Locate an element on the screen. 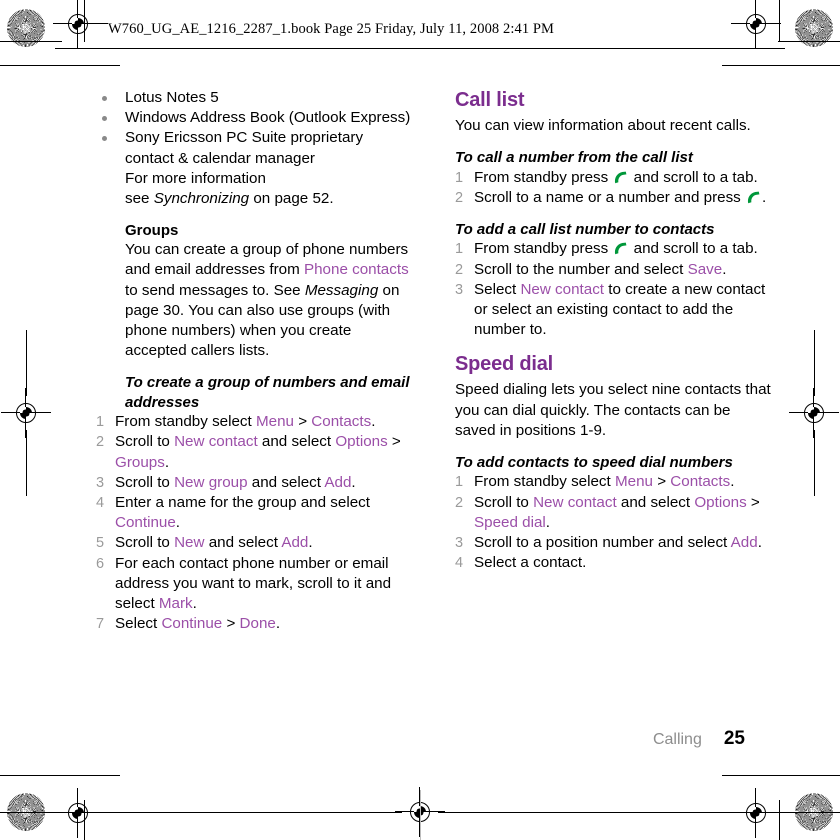  cross-reference-messaging: Messaging is located at coordinates (341, 290).